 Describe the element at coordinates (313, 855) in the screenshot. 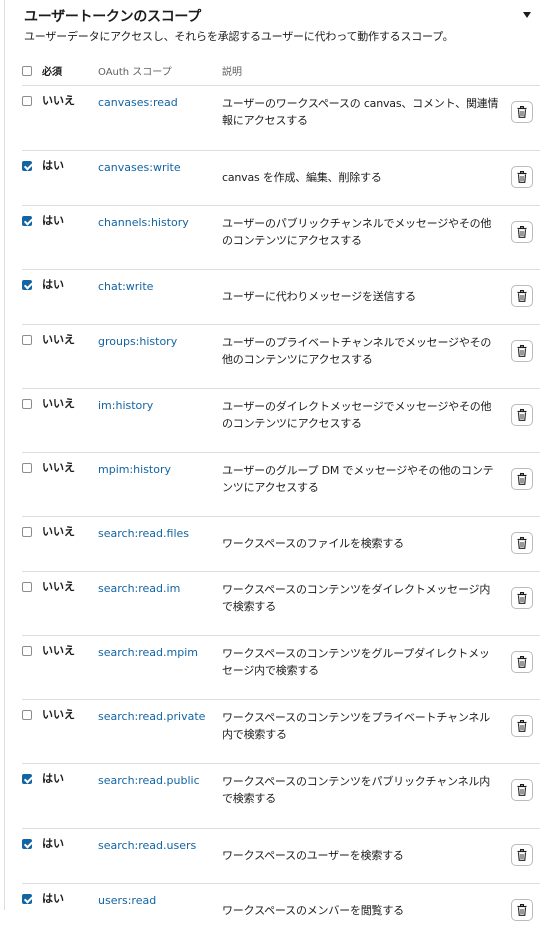

I see `scope-description: ワークスペースのユーザーを検索する` at that location.